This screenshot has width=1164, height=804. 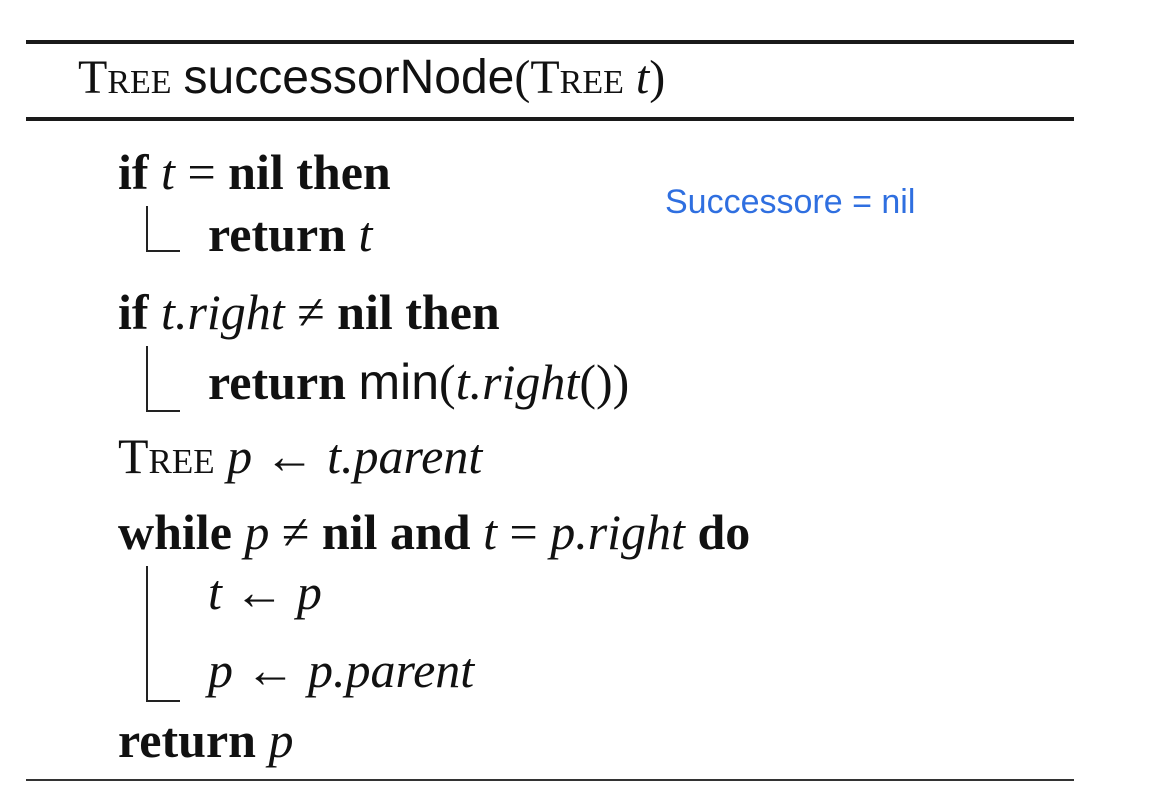 What do you see at coordinates (125, 77) in the screenshot?
I see `return-type: Tree` at bounding box center [125, 77].